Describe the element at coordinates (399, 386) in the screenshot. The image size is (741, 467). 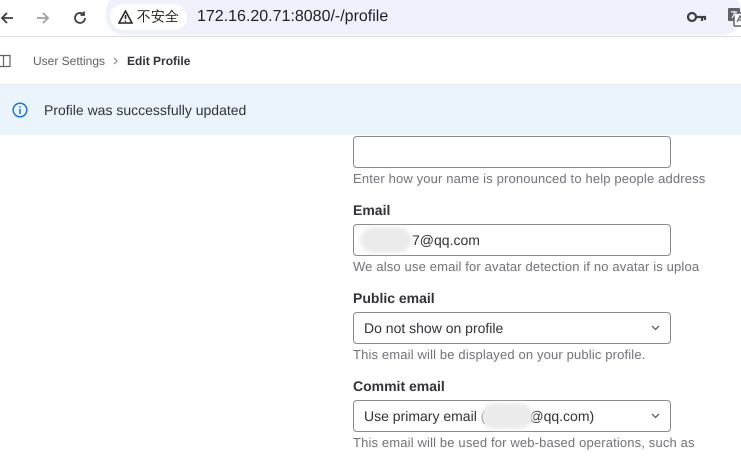
I see `field-label: Commit email` at that location.